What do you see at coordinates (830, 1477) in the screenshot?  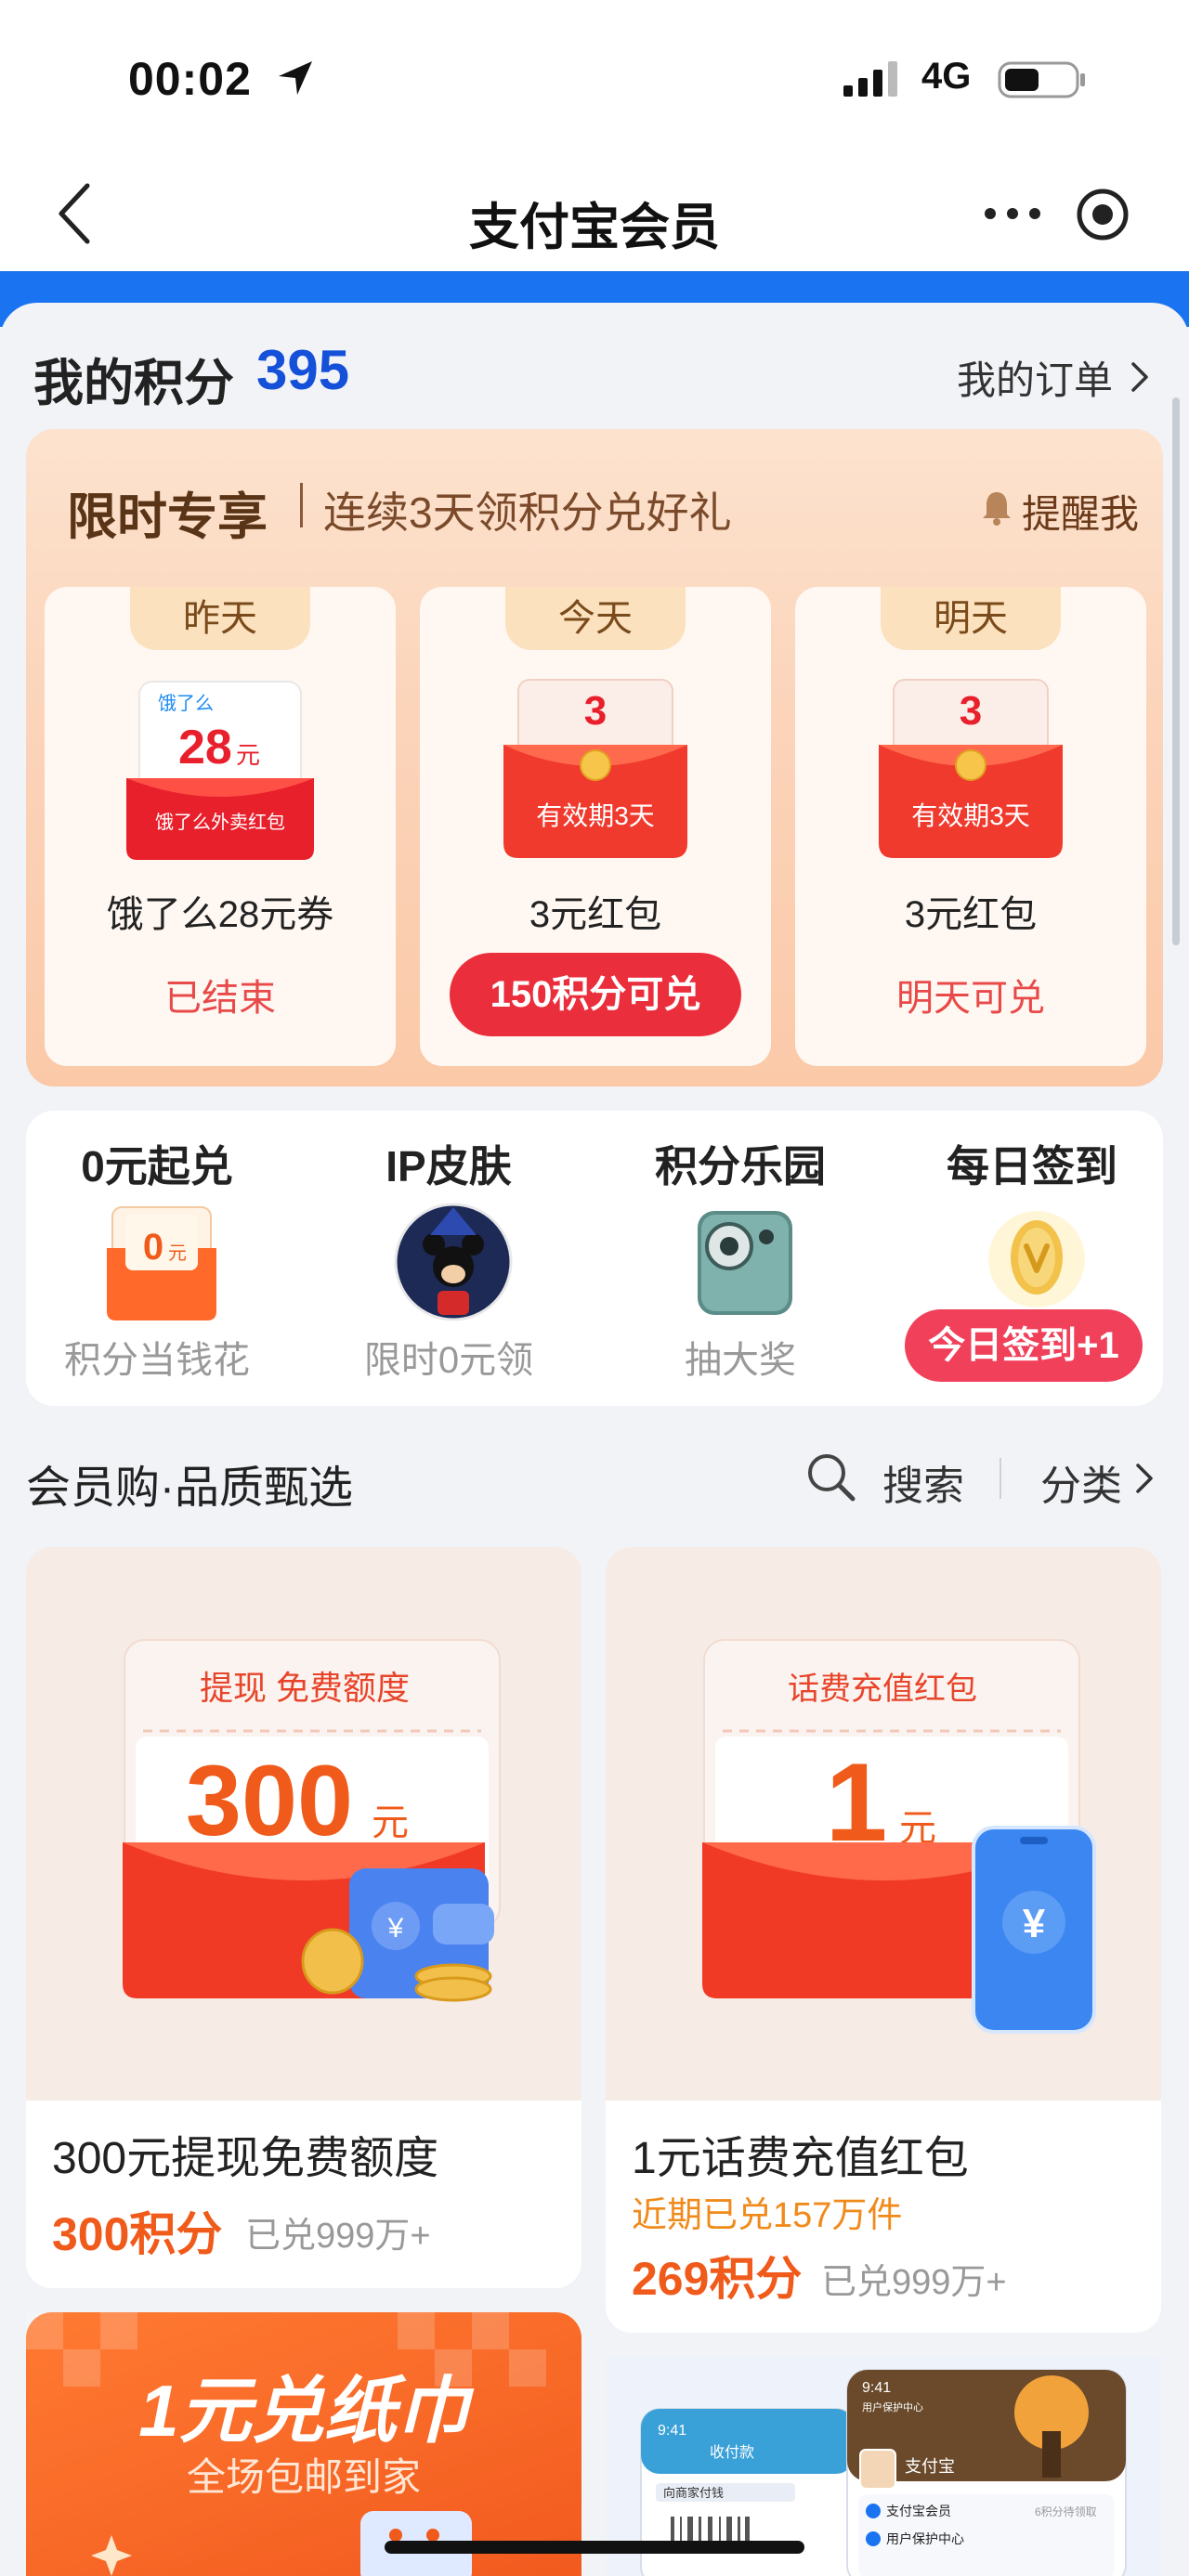 I see `search-icon` at bounding box center [830, 1477].